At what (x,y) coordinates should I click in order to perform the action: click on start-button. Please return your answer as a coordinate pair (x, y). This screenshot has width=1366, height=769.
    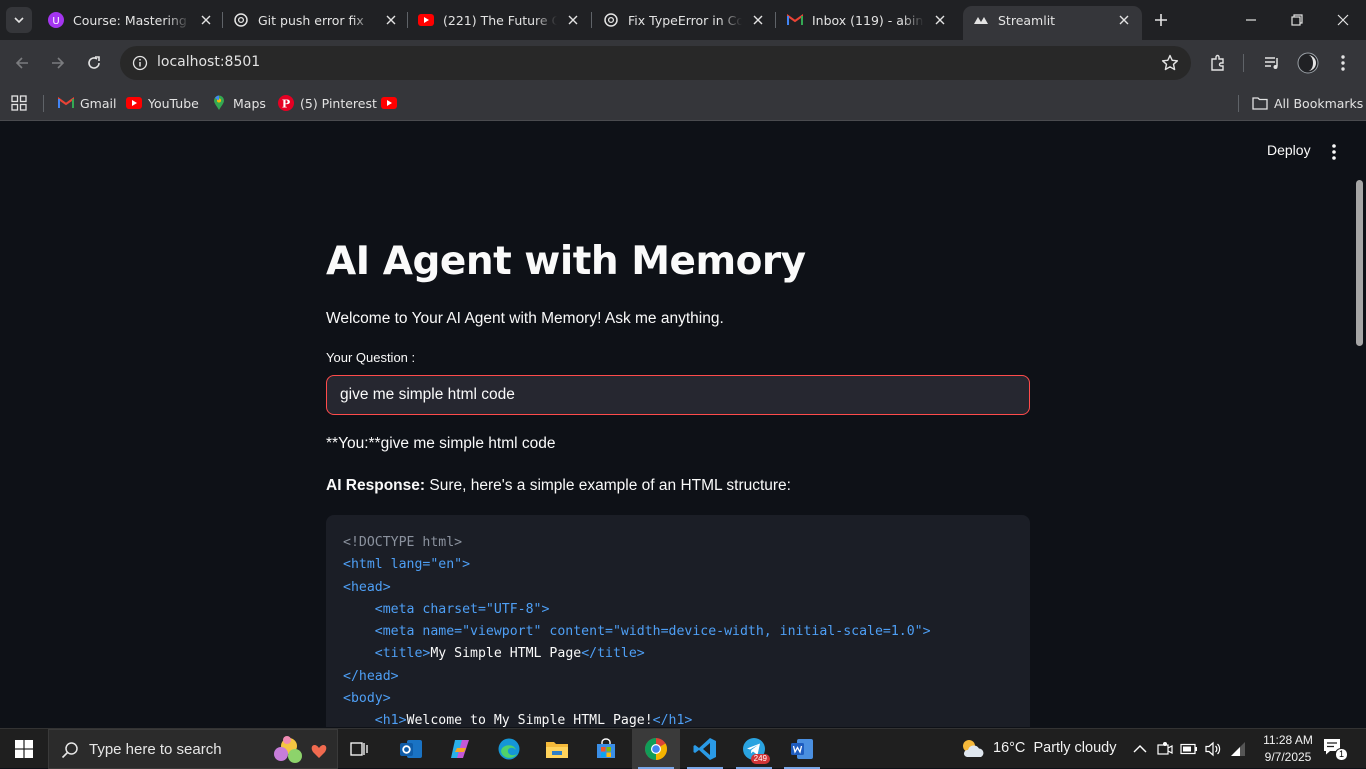
    Looking at the image, I should click on (24, 749).